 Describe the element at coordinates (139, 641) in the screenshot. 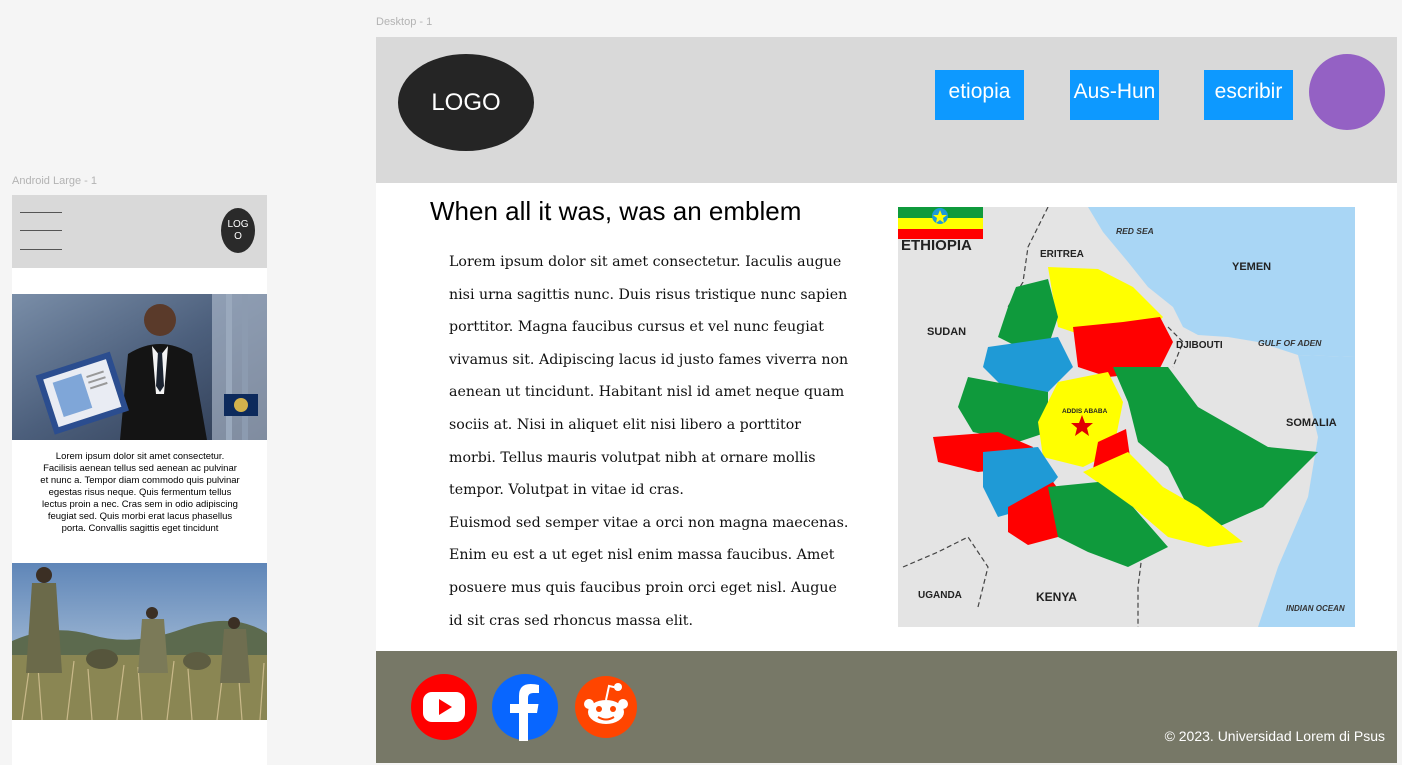

I see `soldiers-photo` at that location.